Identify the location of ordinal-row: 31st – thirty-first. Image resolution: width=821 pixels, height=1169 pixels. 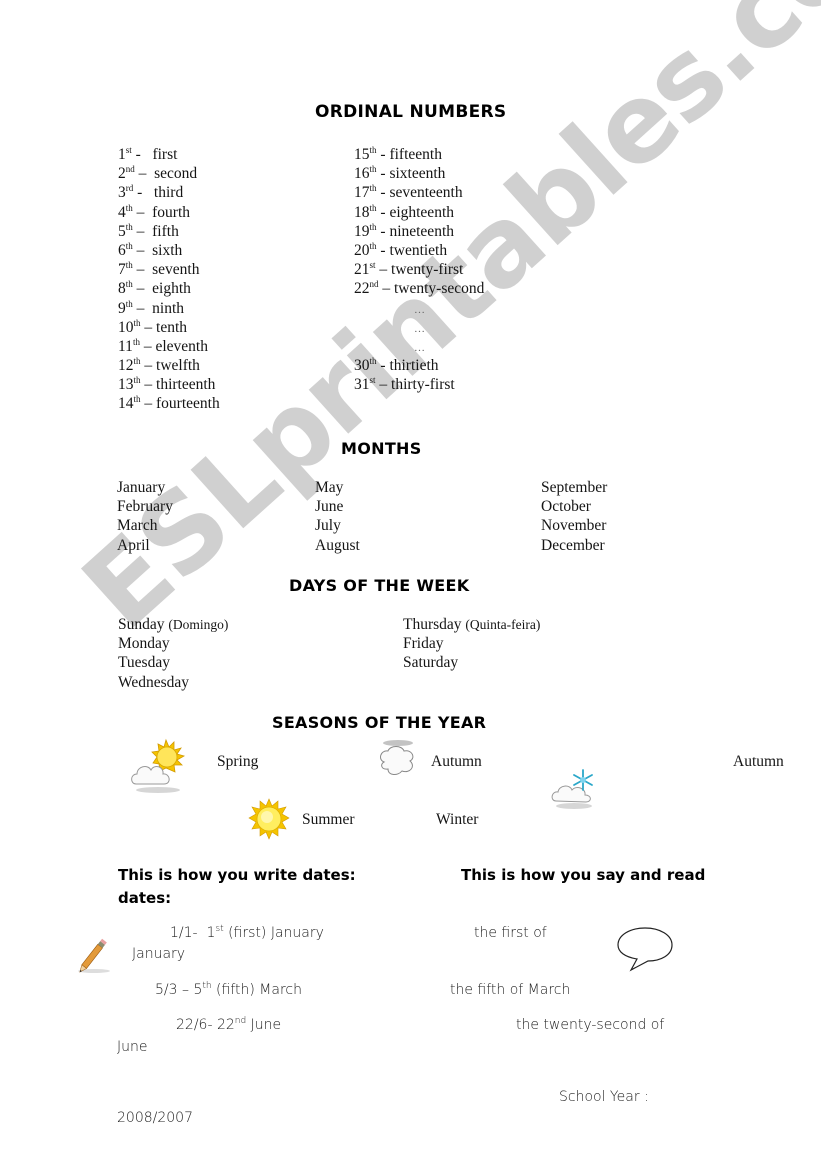
(419, 384).